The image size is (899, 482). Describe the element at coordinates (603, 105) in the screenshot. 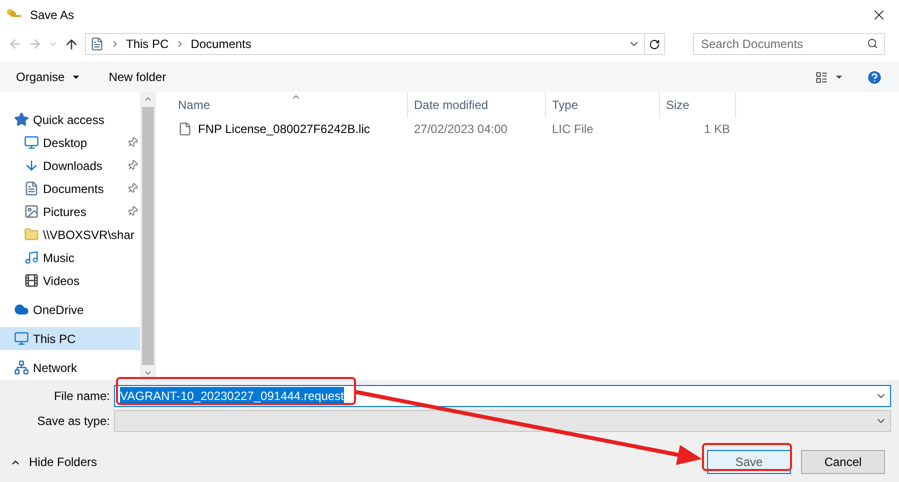

I see `column-header: Type` at that location.